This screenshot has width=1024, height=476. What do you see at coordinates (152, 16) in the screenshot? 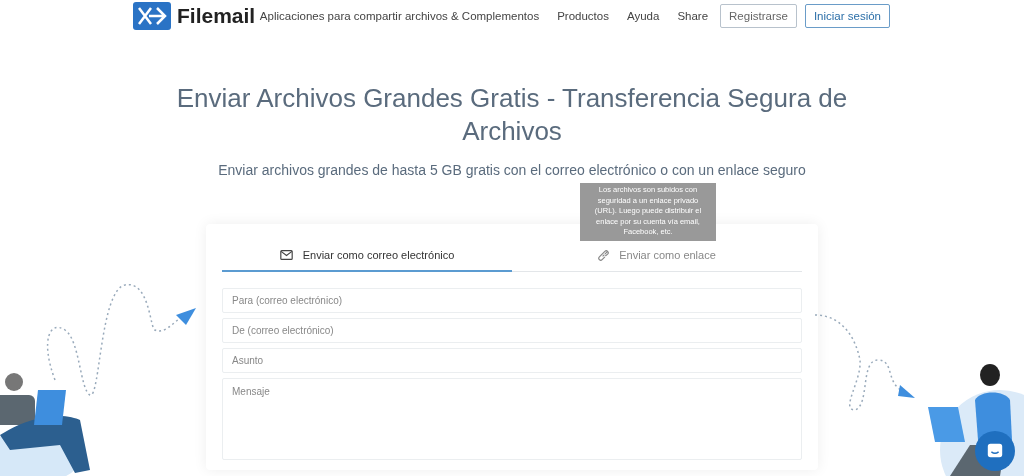
I see `logo-icon` at bounding box center [152, 16].